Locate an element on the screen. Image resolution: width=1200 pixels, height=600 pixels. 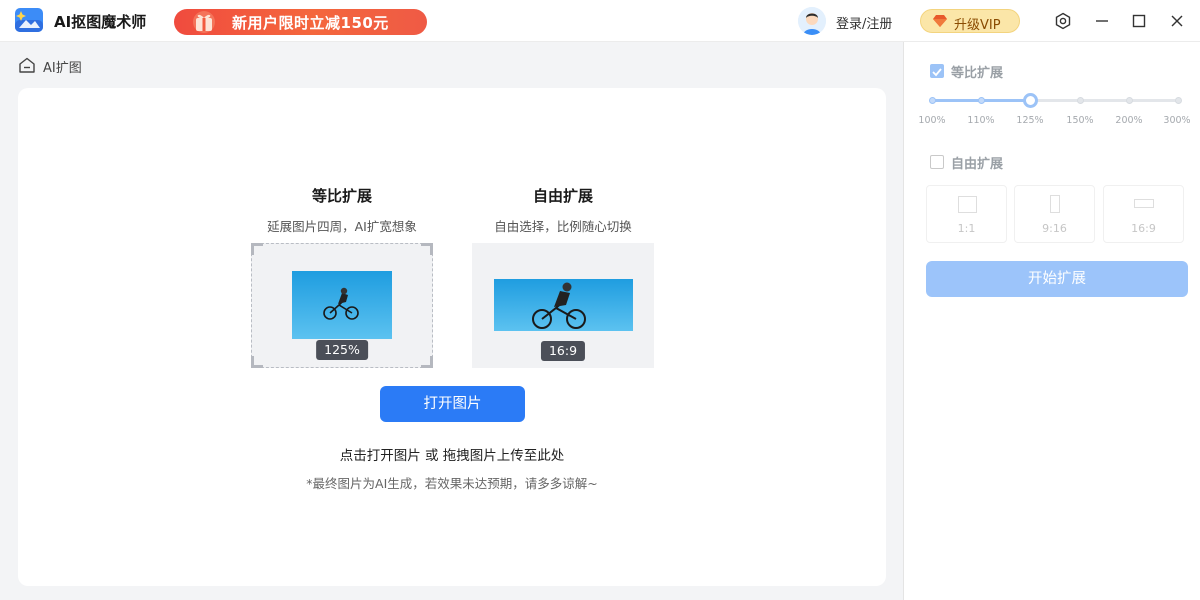
diamond-icon is located at coordinates (940, 21).